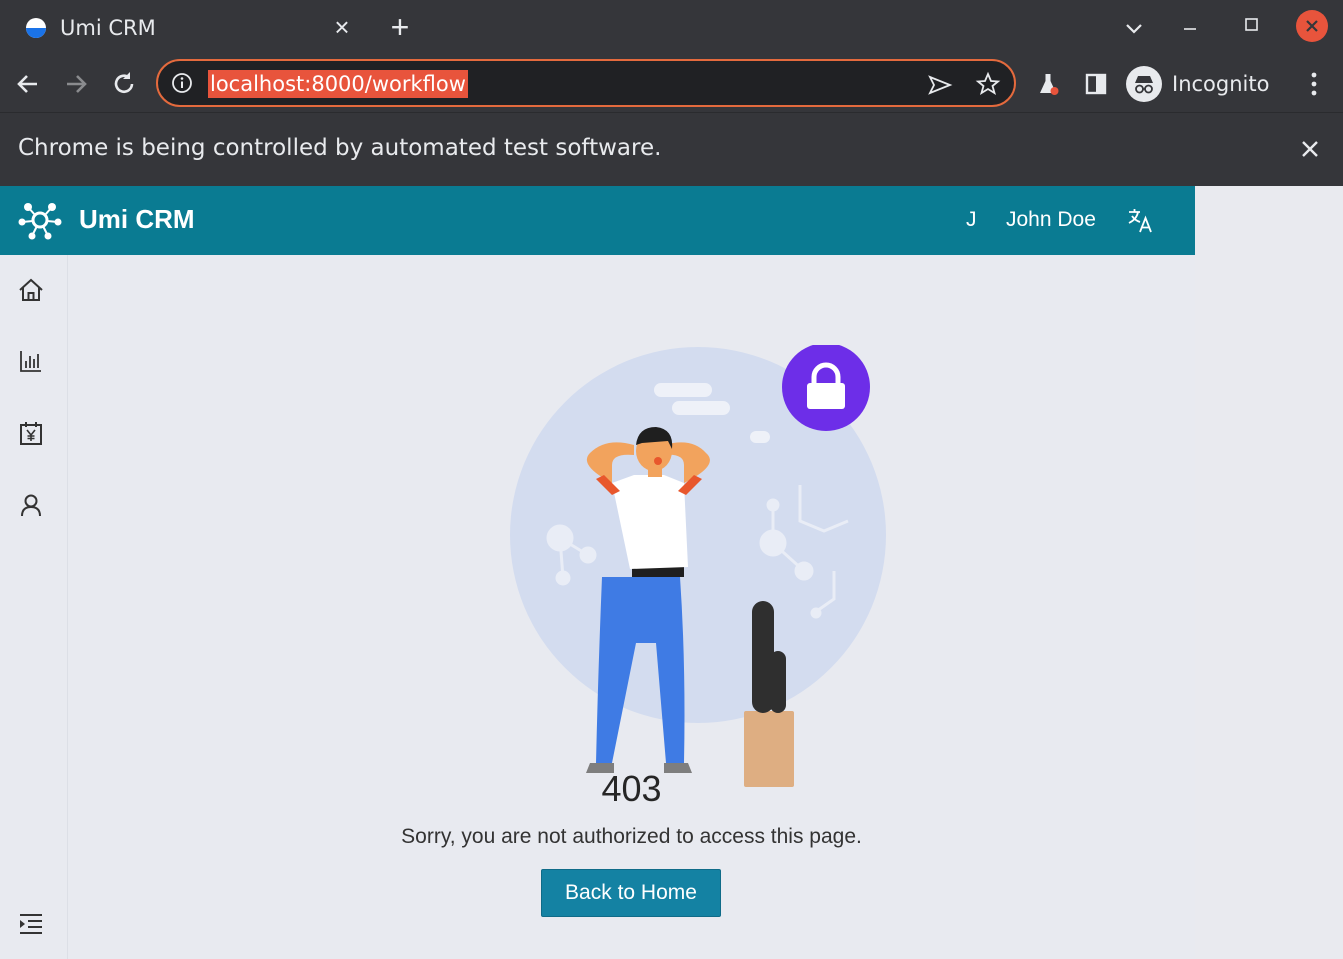  What do you see at coordinates (988, 84) in the screenshot?
I see `bookmark-star-icon` at bounding box center [988, 84].